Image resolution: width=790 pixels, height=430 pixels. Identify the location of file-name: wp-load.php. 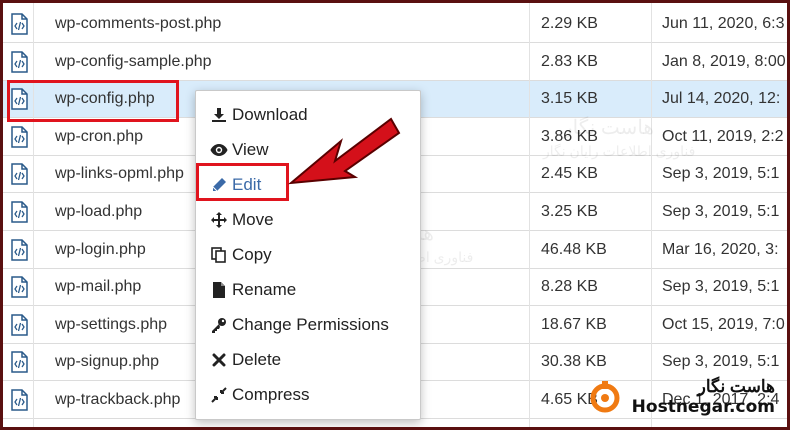
(98, 212).